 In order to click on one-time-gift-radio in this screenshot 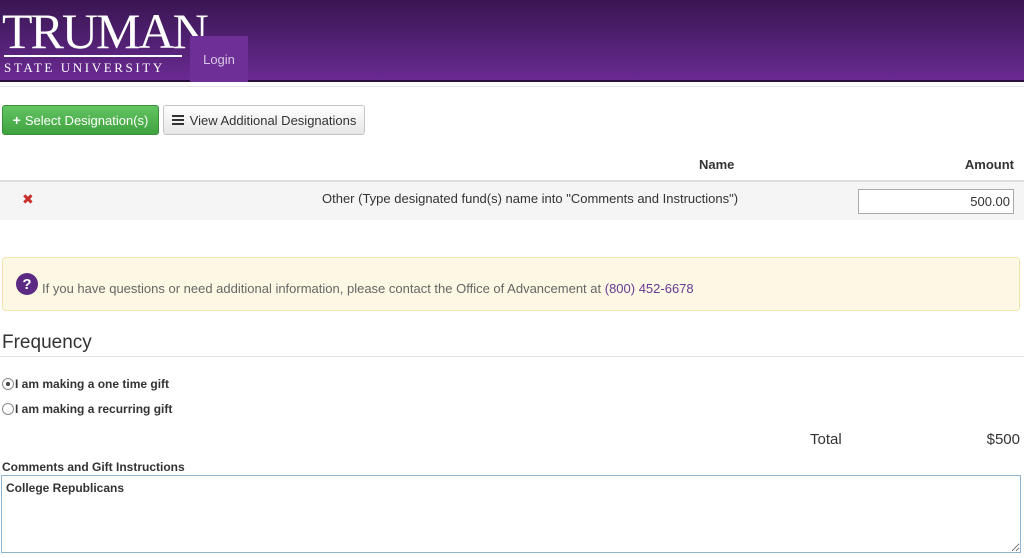, I will do `click(8, 384)`.